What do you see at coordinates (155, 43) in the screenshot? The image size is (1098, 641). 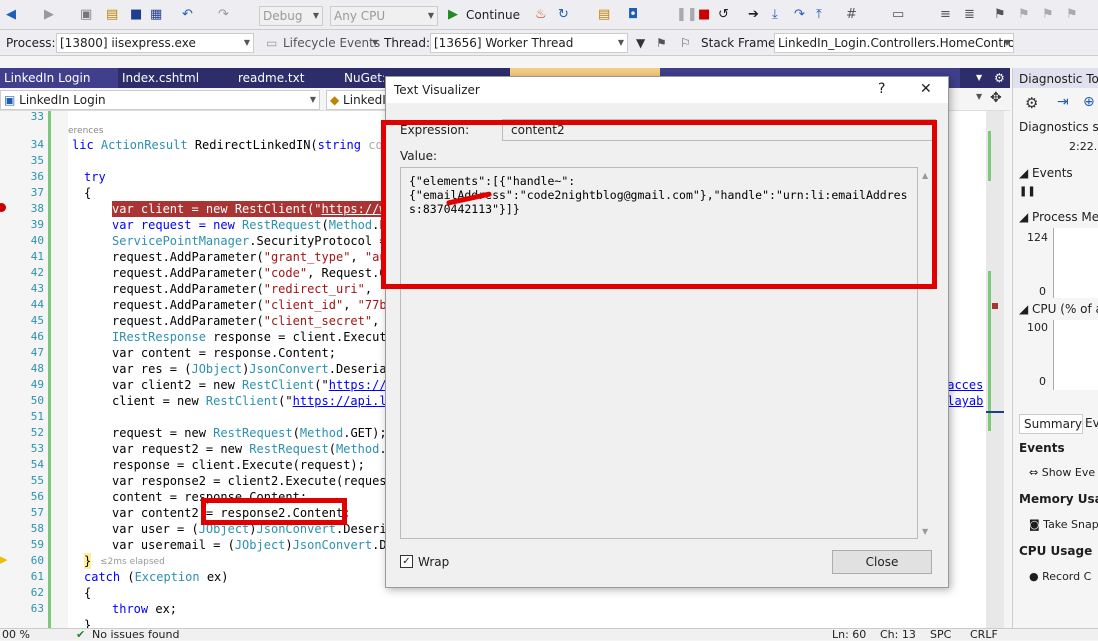 I see `process-dropdown: [13800] iisexpress.exe ▼` at bounding box center [155, 43].